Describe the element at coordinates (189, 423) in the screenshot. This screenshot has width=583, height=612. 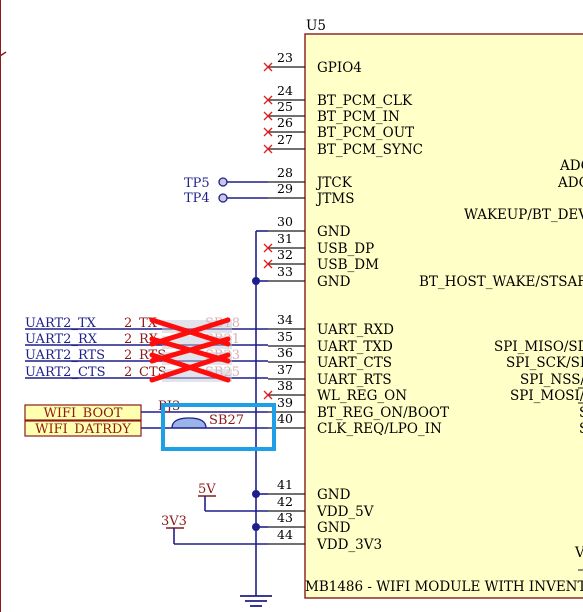
I see `solder-bridge-pad` at that location.